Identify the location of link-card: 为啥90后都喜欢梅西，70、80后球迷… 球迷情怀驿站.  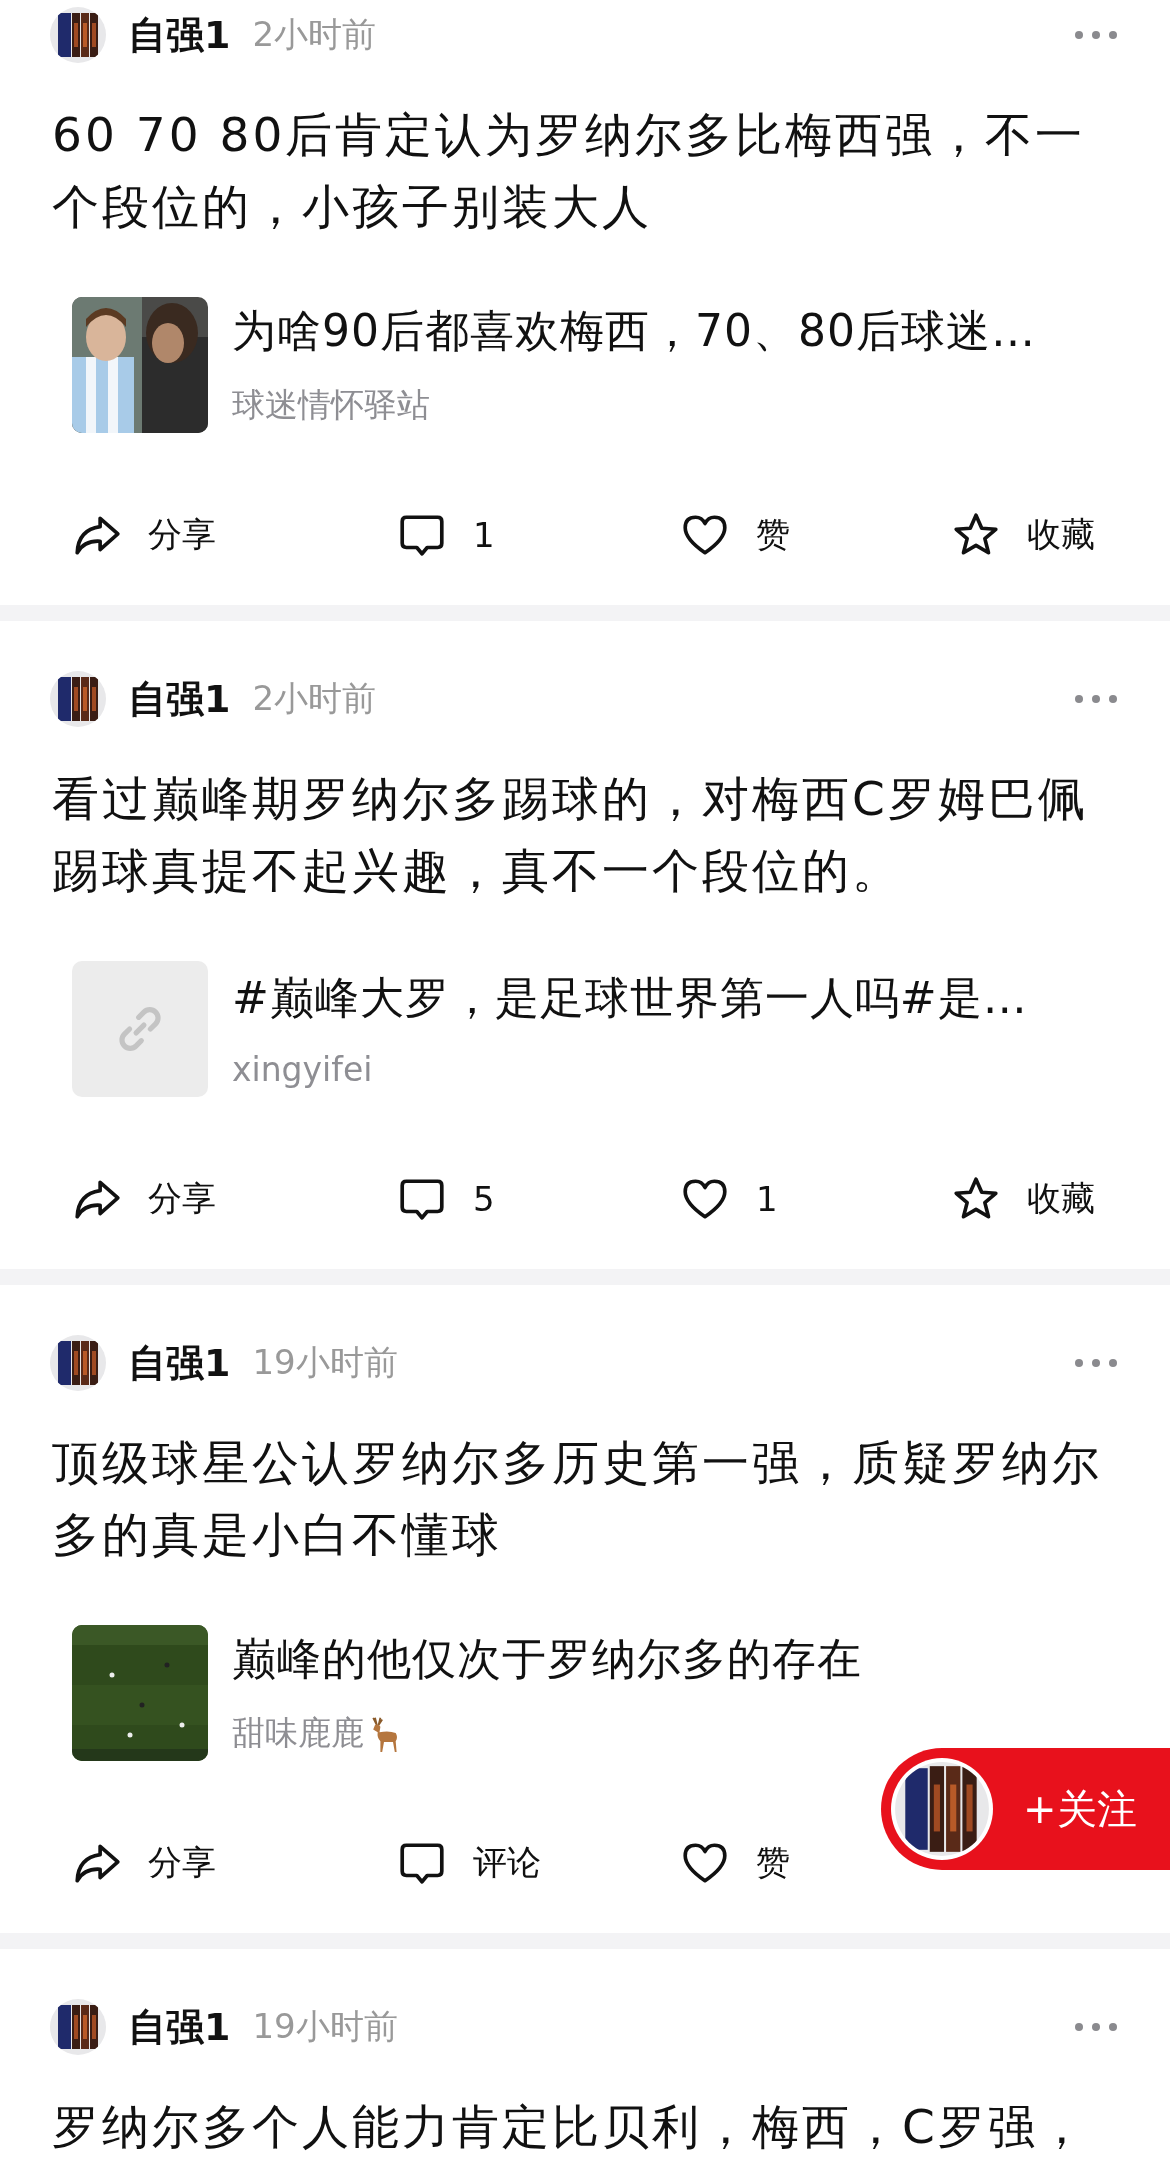
(595, 365).